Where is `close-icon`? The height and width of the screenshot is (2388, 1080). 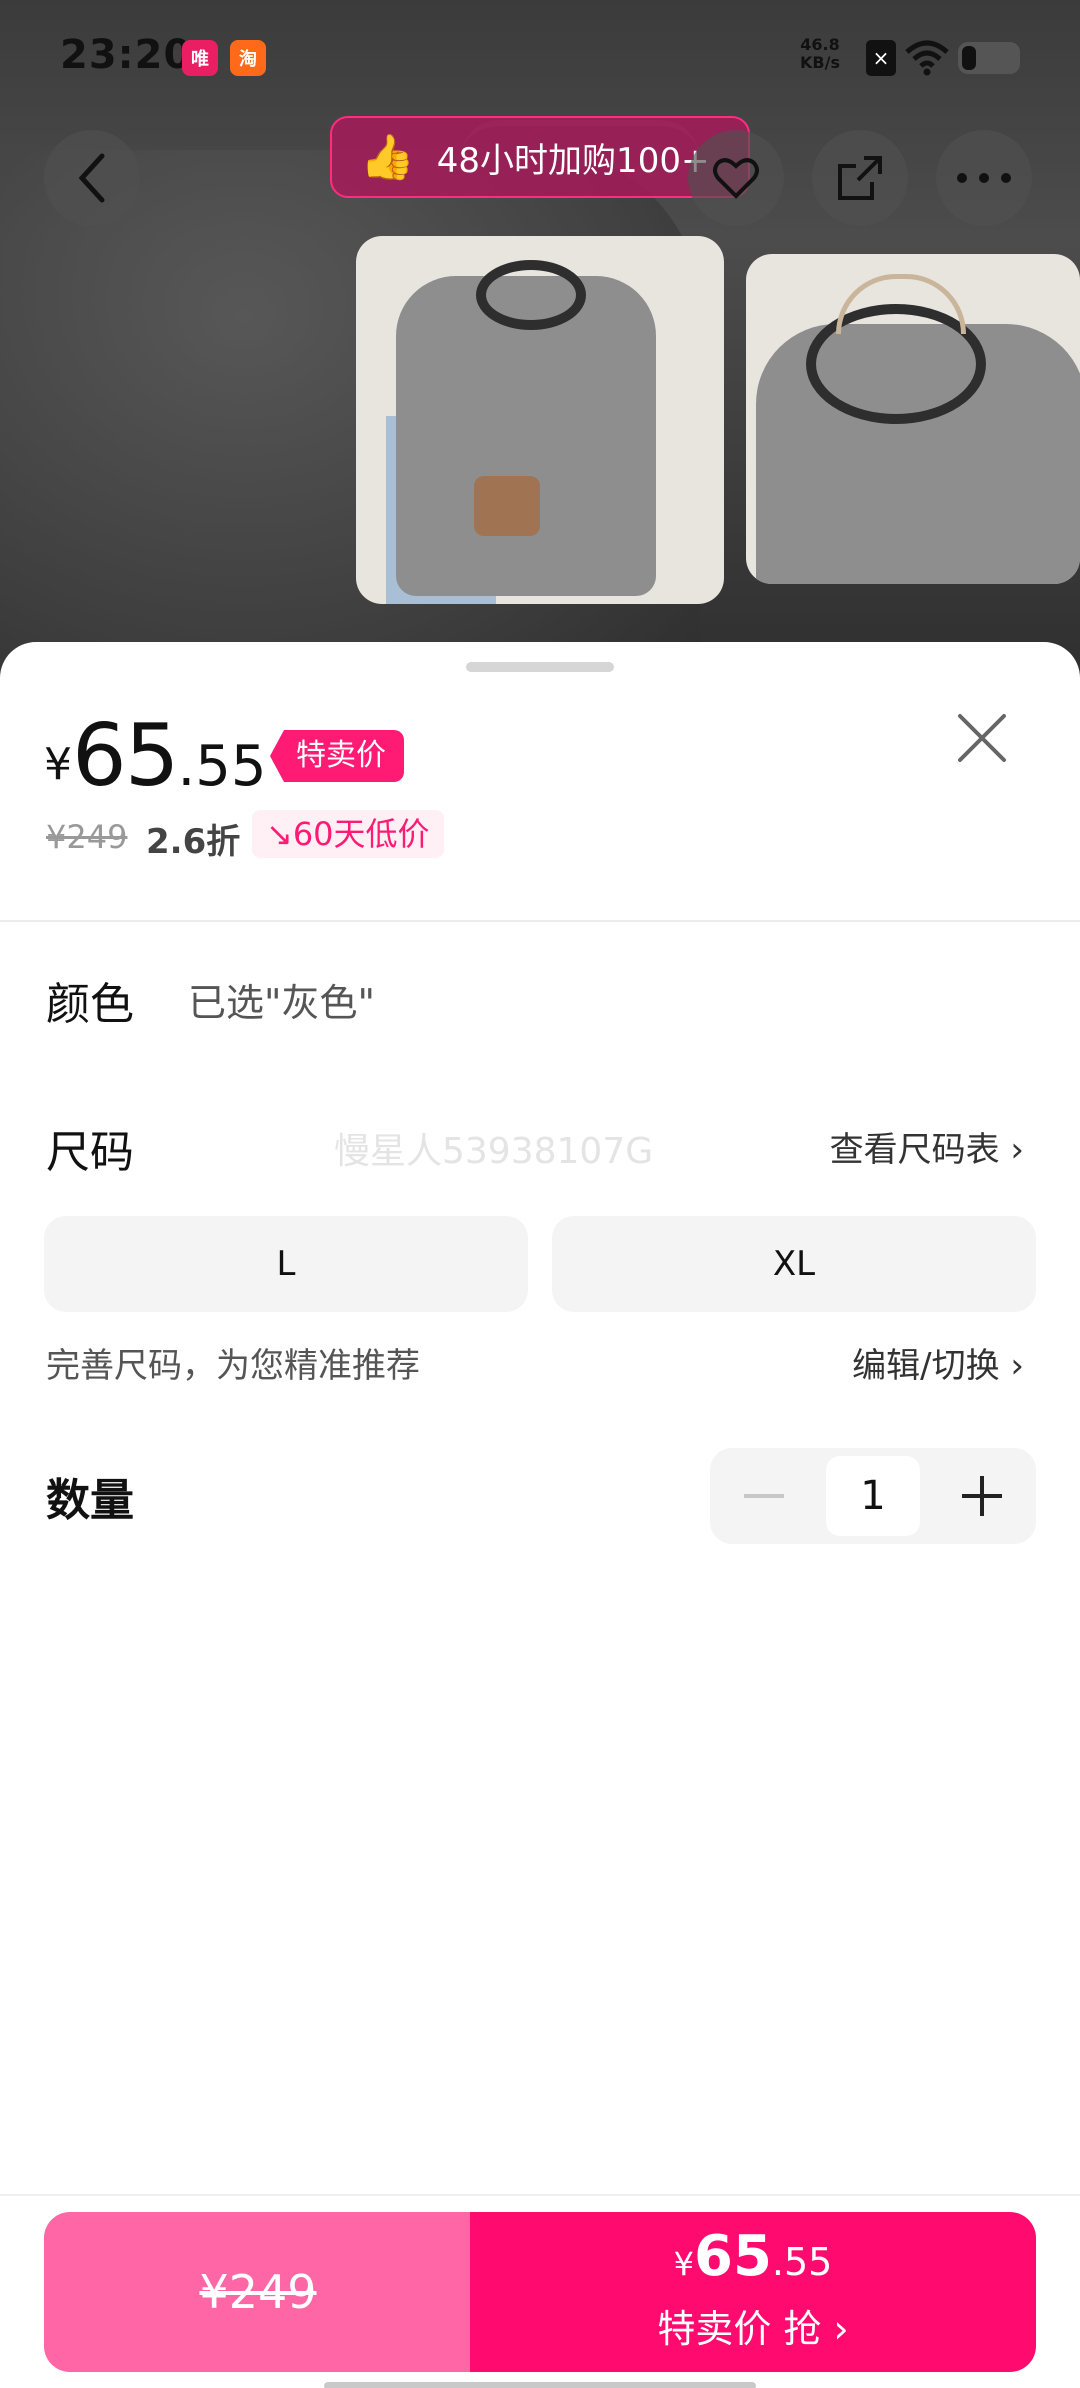
close-icon is located at coordinates (982, 738).